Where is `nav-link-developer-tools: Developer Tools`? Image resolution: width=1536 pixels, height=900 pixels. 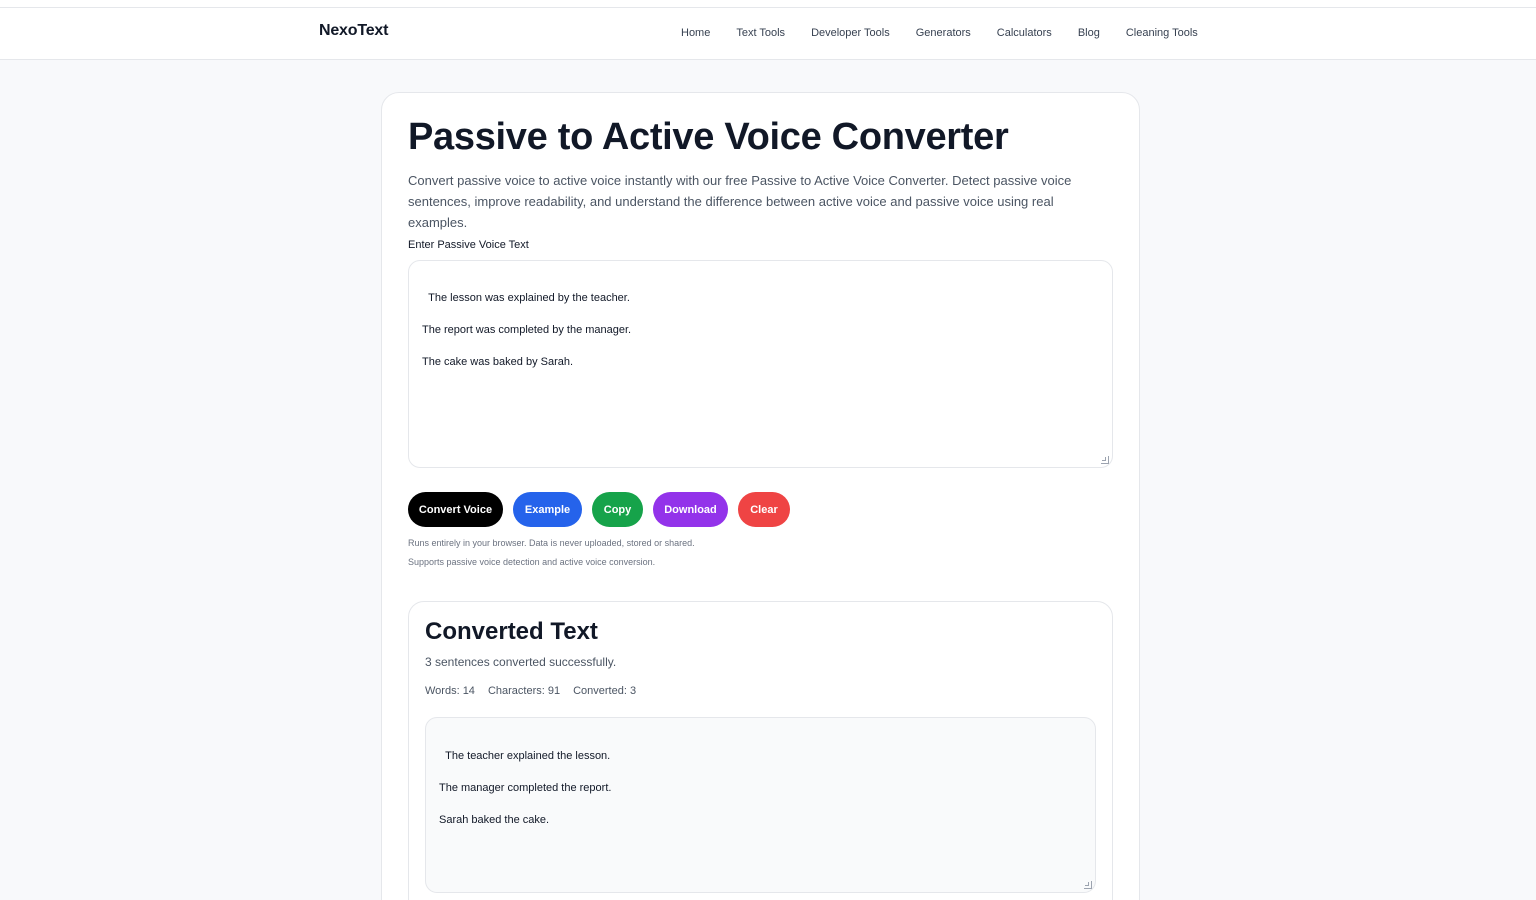
nav-link-developer-tools: Developer Tools is located at coordinates (850, 33).